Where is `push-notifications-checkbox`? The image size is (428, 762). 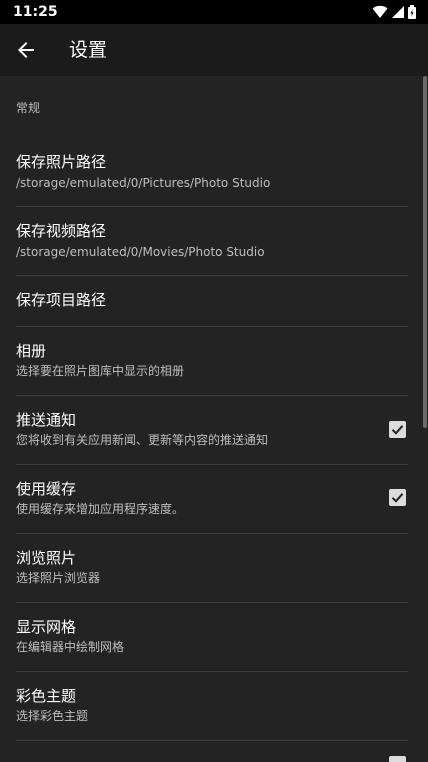
push-notifications-checkbox is located at coordinates (397, 429).